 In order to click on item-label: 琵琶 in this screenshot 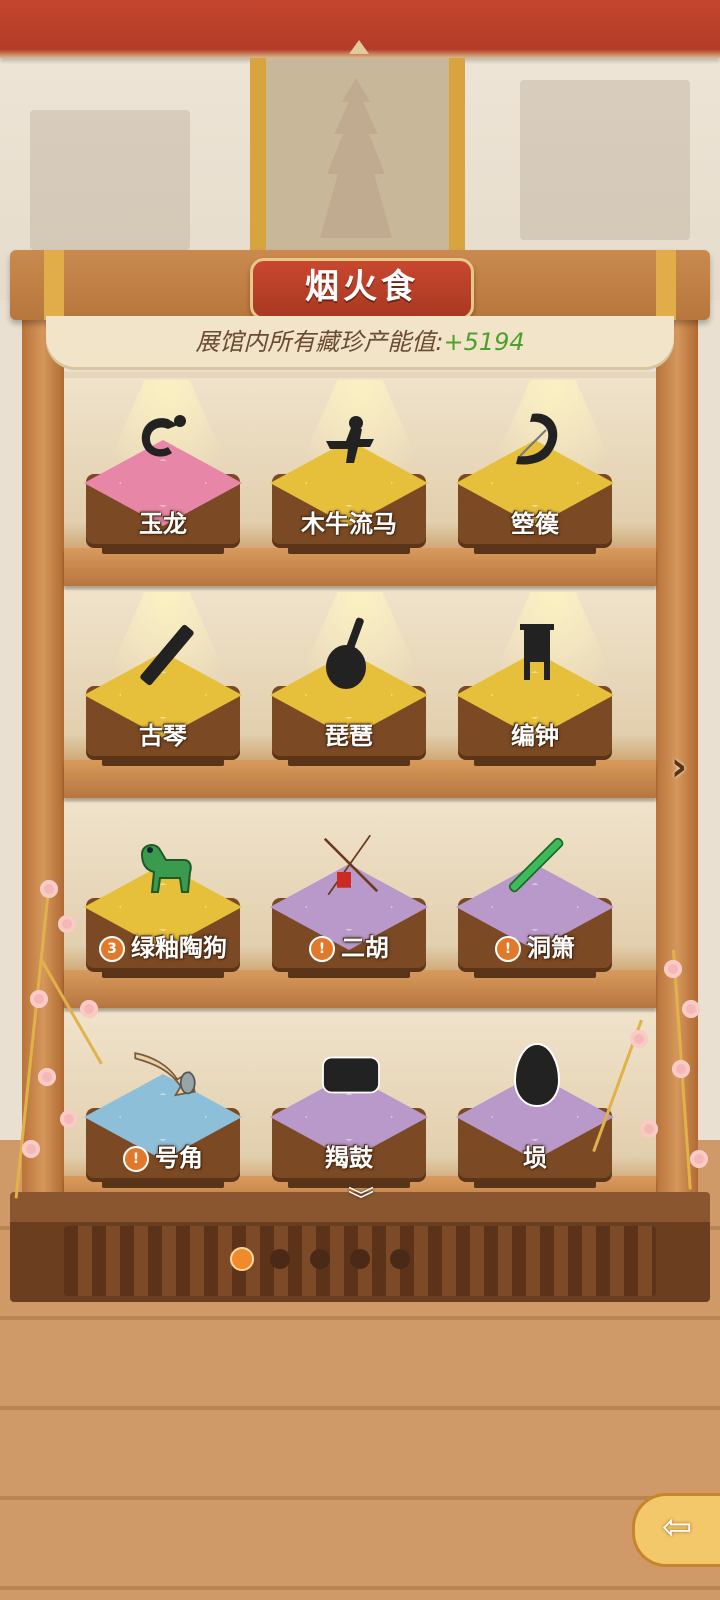, I will do `click(349, 733)`.